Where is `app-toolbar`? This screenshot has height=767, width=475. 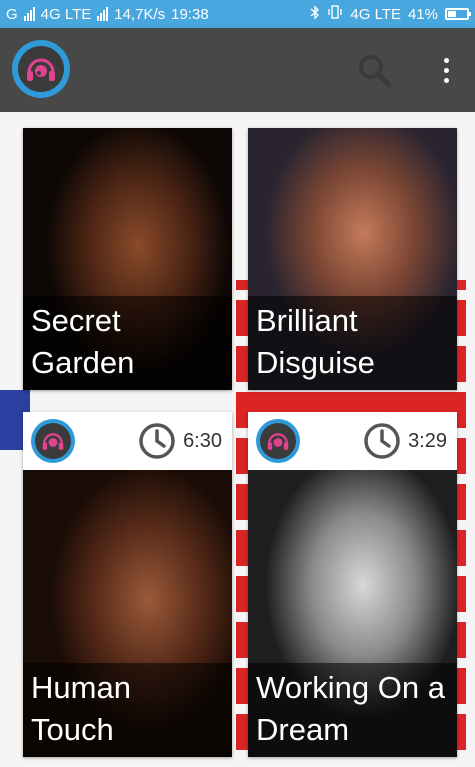
app-toolbar is located at coordinates (237, 70).